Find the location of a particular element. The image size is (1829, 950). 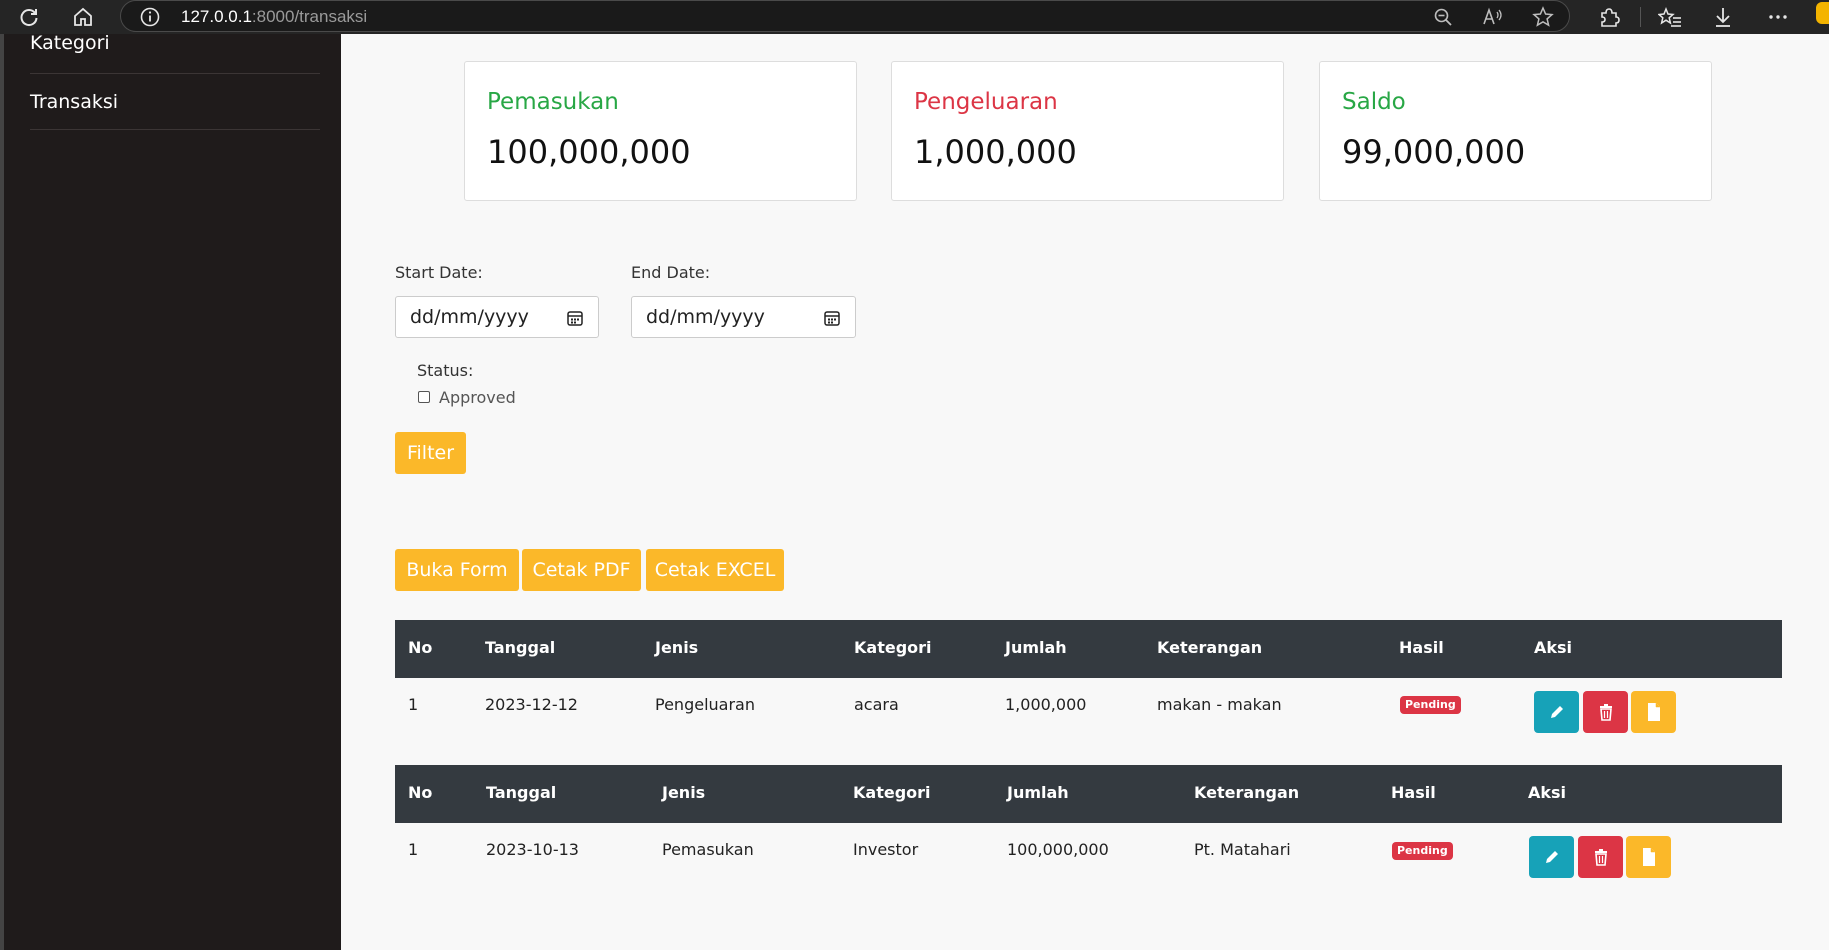

browser-toolbar: 127.0.0.1:8000/transaksi is located at coordinates (914, 17).